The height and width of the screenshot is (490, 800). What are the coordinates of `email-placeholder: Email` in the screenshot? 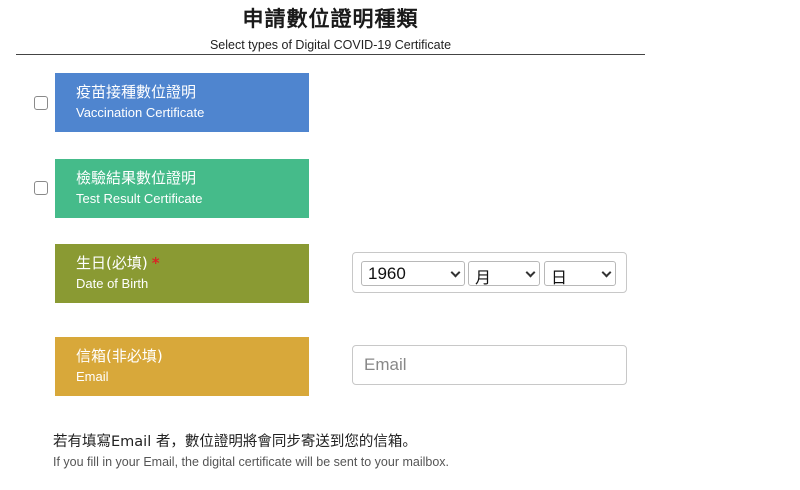 It's located at (385, 364).